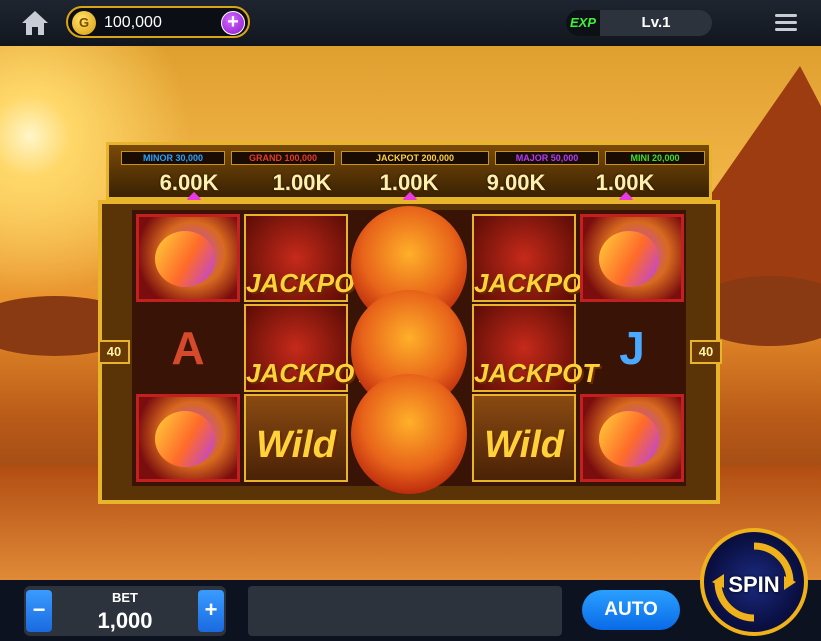 This screenshot has width=821, height=641. Describe the element at coordinates (398, 158) in the screenshot. I see `jackpot-name: JACKPOT` at that location.